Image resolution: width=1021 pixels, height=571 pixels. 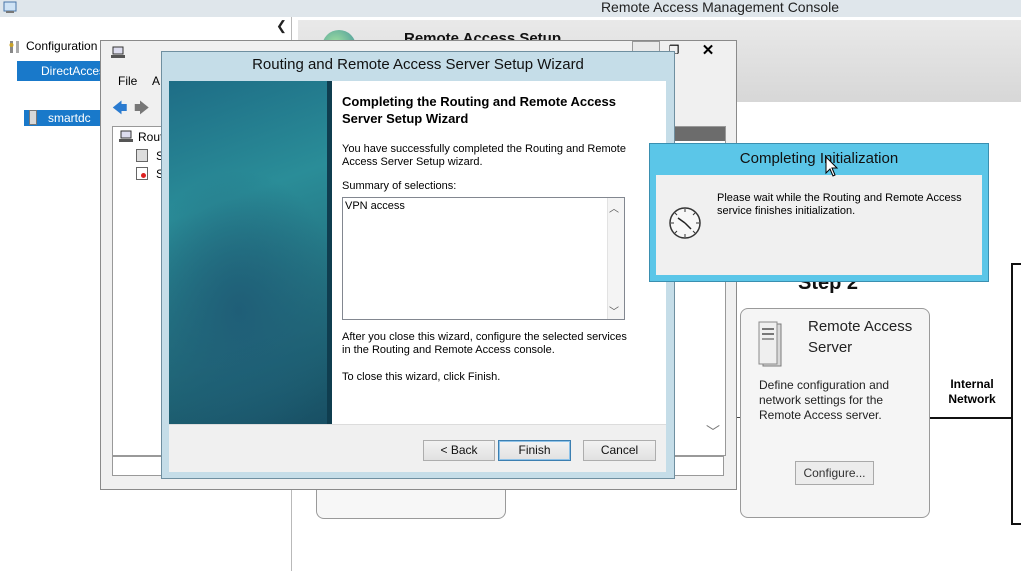 What do you see at coordinates (819, 225) in the screenshot?
I see `init-dialog-body` at bounding box center [819, 225].